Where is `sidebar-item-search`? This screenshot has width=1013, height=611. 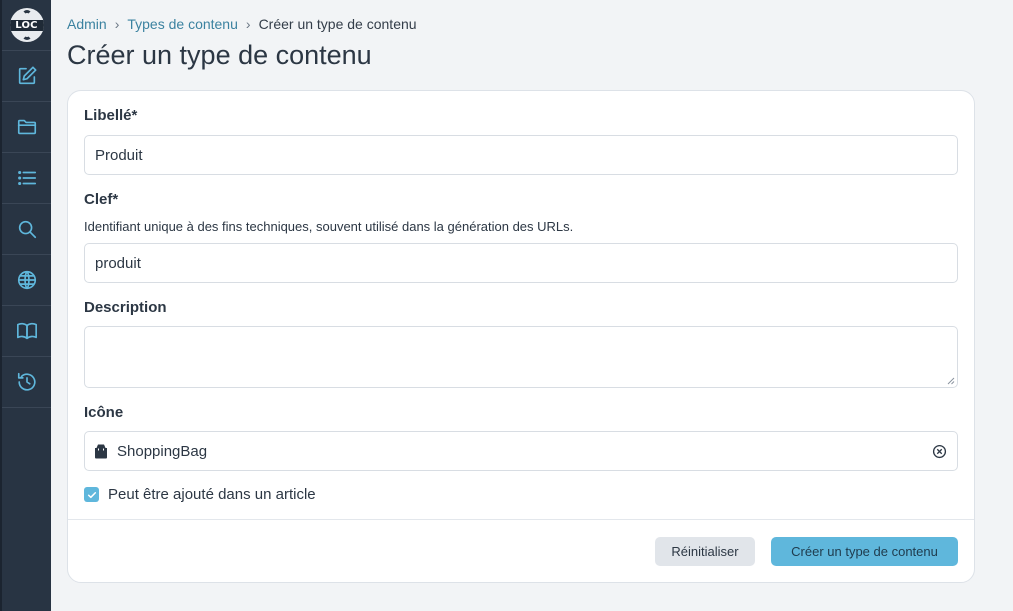
sidebar-item-search is located at coordinates (26, 229).